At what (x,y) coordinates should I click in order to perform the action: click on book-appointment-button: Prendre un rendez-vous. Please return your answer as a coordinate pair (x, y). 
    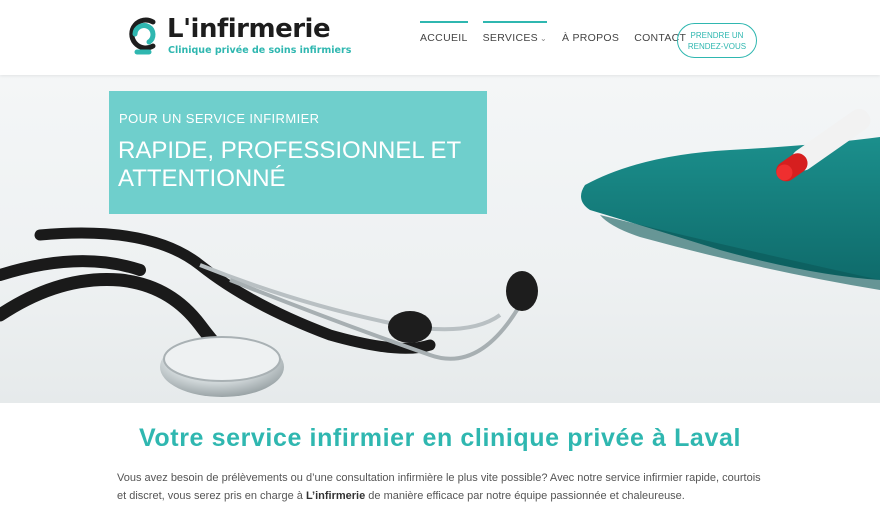
    Looking at the image, I should click on (717, 40).